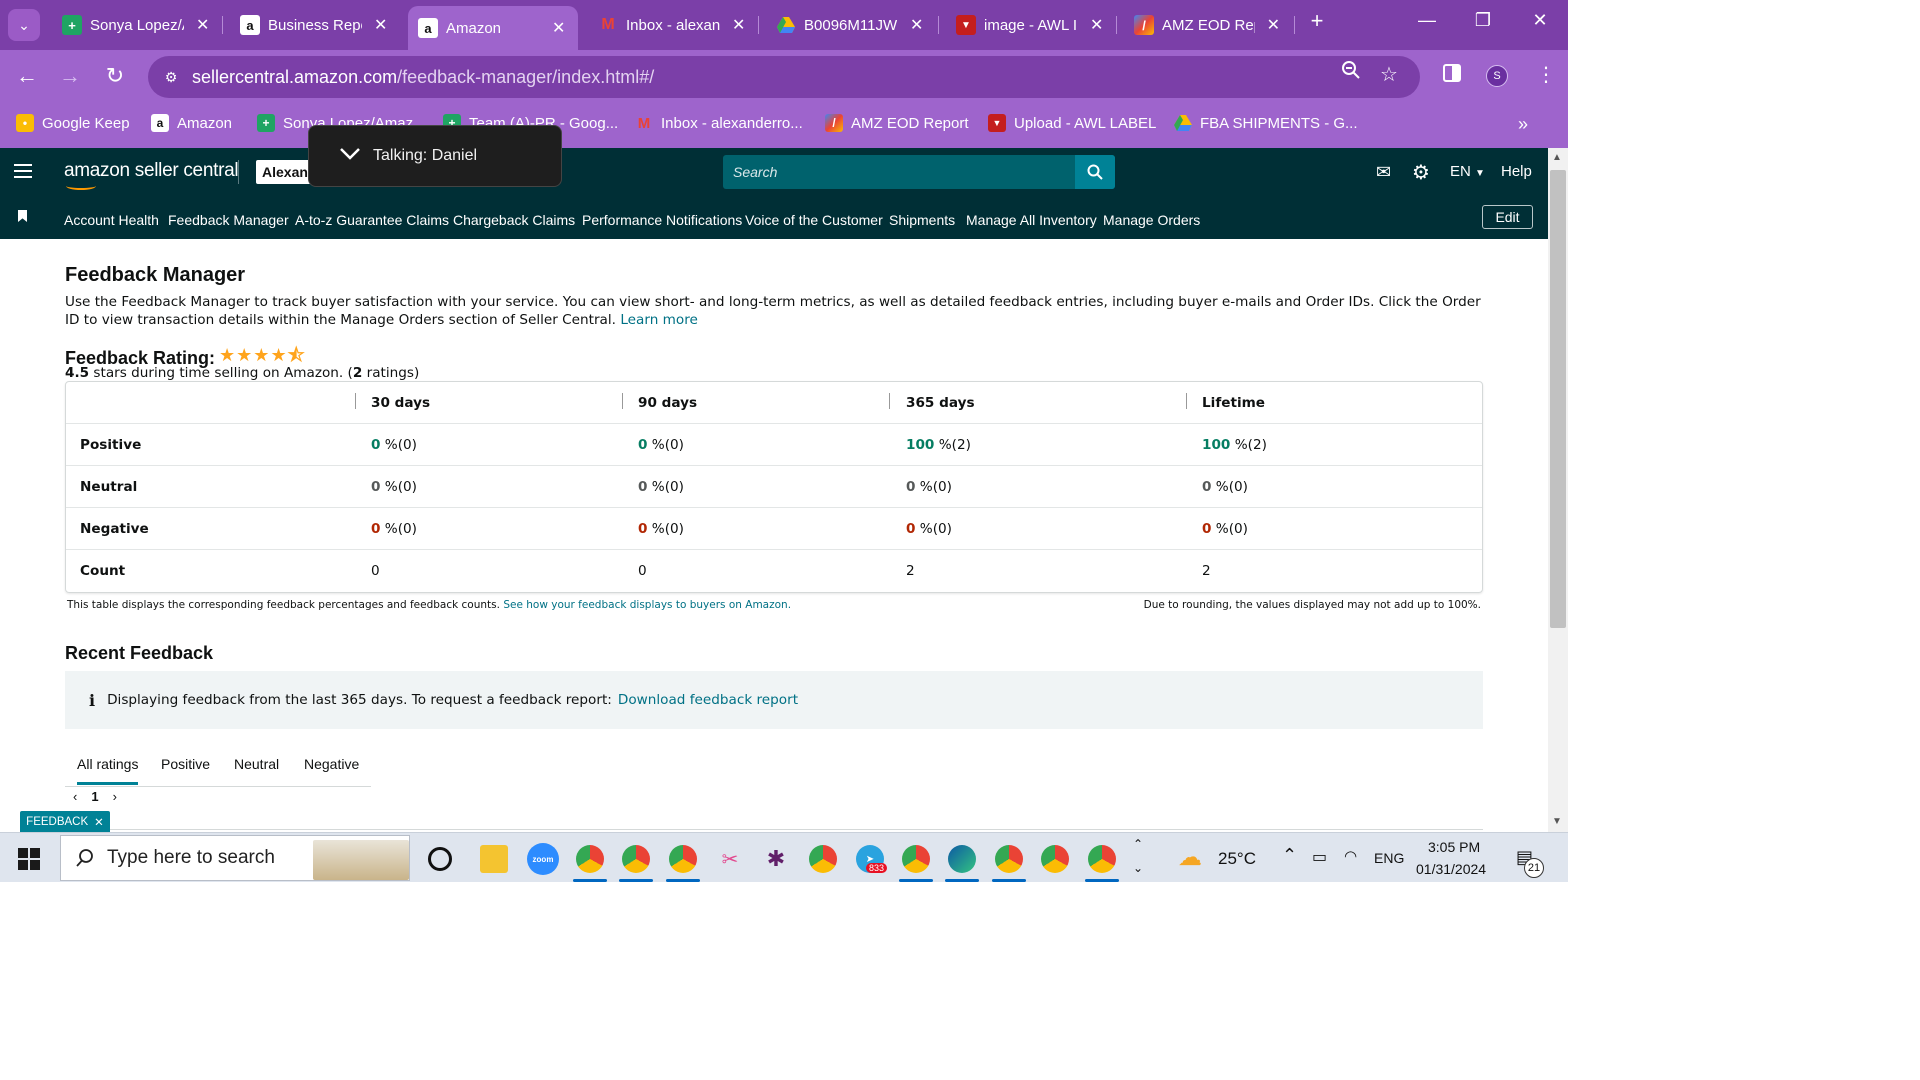 This screenshot has height=1080, width=1920. I want to click on tab-b0096m11jw: B0096M11JW ✕, so click(850, 25).